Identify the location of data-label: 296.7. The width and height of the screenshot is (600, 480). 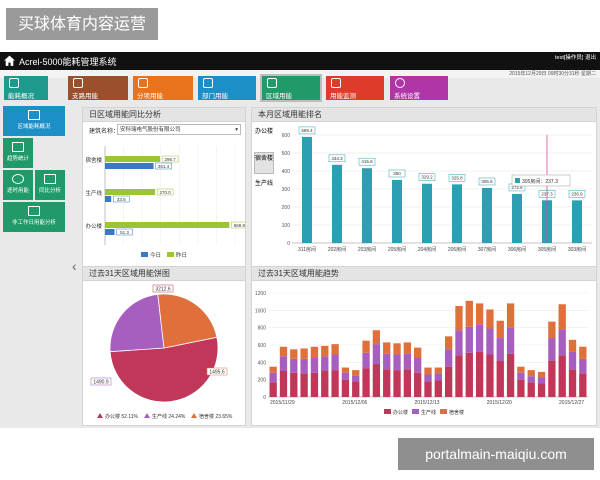
(170, 159).